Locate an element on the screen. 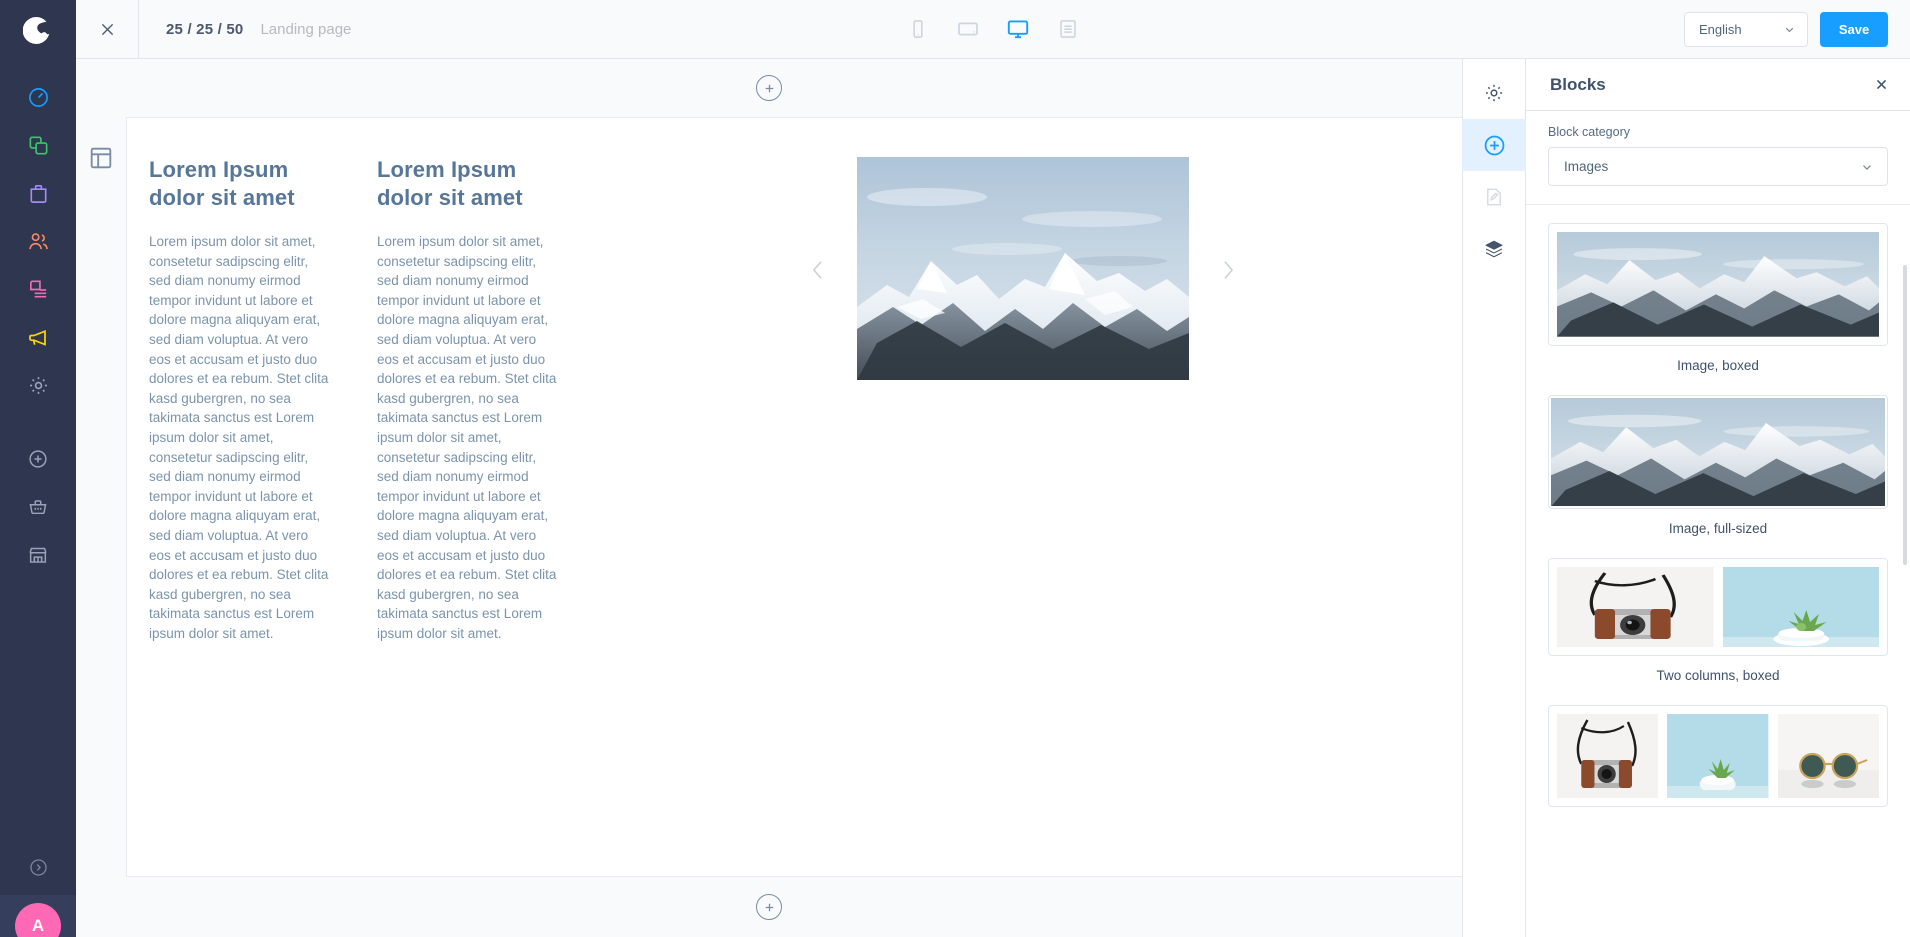 The height and width of the screenshot is (937, 1910). sidebar-bottom: A is located at coordinates (38, 888).